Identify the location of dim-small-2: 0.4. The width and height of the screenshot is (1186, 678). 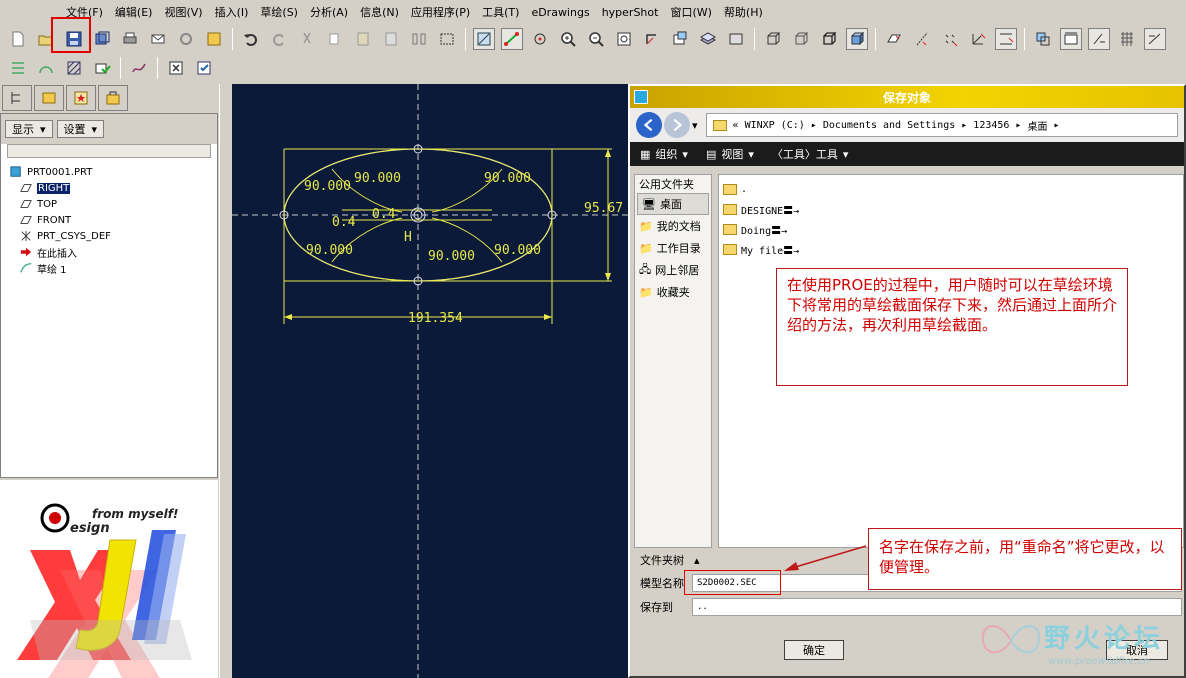
(384, 214).